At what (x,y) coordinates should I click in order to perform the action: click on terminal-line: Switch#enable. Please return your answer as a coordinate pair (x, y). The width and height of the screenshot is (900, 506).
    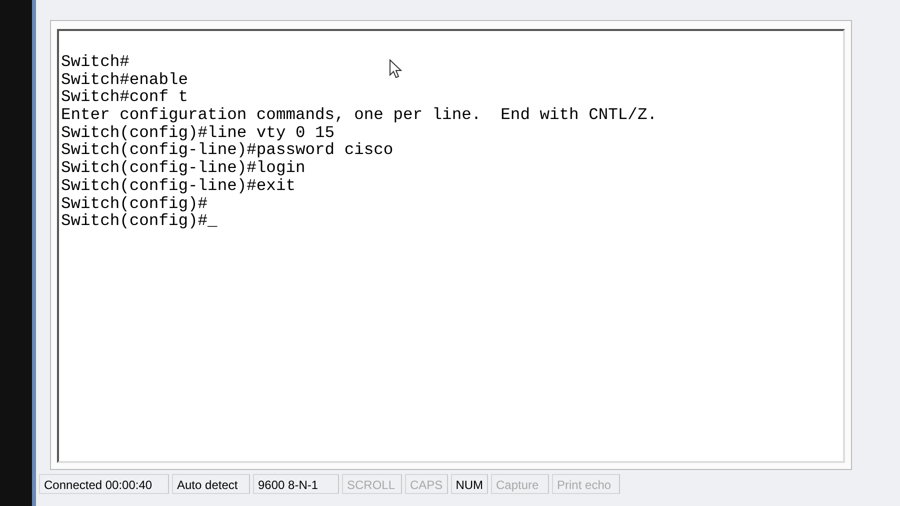
    Looking at the image, I should click on (124, 79).